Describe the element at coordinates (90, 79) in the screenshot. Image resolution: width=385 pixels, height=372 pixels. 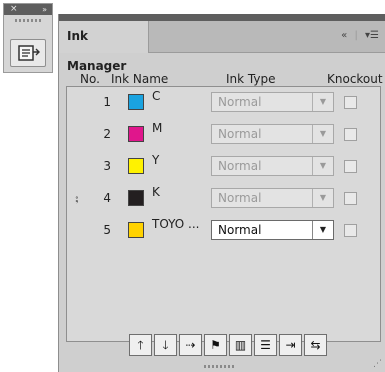
I see `column-header-no: No.` at that location.